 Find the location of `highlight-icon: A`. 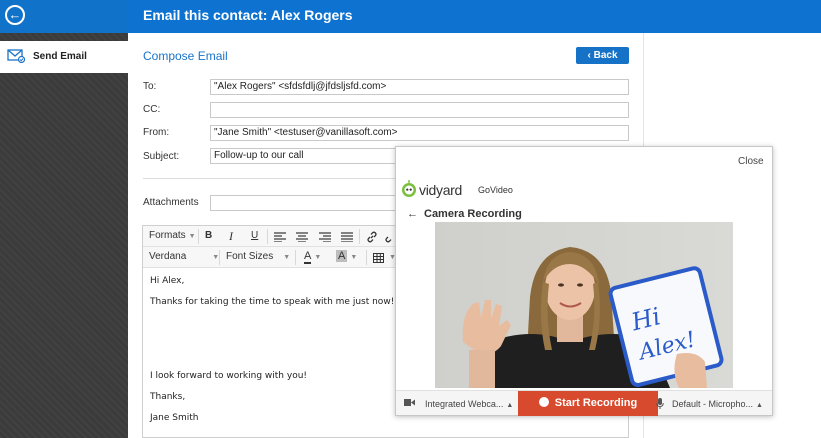

highlight-icon: A is located at coordinates (342, 256).